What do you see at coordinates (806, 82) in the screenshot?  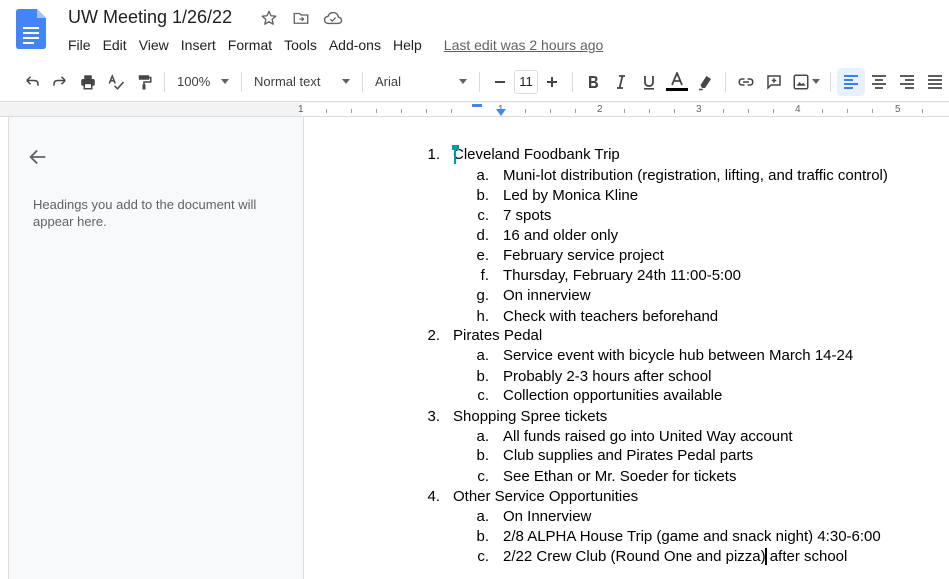 I see `insert-image-icon` at bounding box center [806, 82].